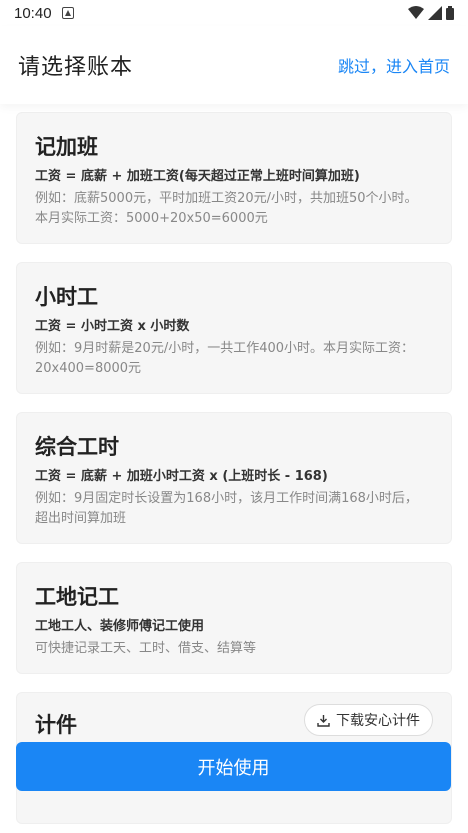 The width and height of the screenshot is (468, 833). I want to click on card-title: 小时工, so click(66, 297).